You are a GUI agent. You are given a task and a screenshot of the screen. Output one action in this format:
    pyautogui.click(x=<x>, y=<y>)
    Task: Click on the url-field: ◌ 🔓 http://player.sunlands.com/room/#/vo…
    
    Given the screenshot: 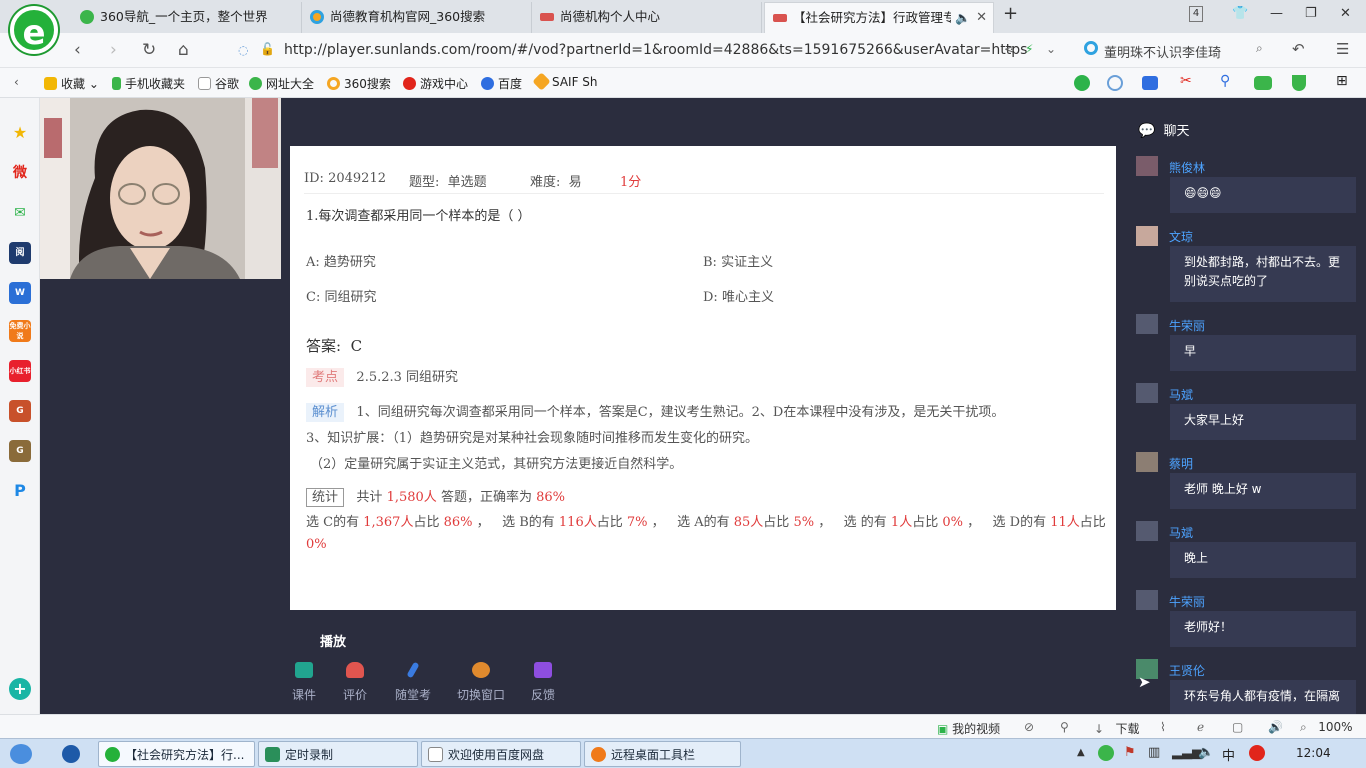 What is the action you would take?
    pyautogui.click(x=649, y=50)
    